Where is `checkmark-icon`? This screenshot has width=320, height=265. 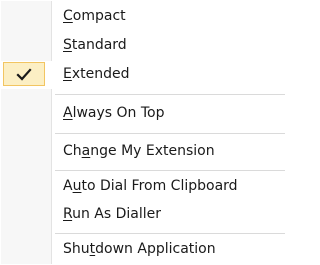 checkmark-icon is located at coordinates (24, 74).